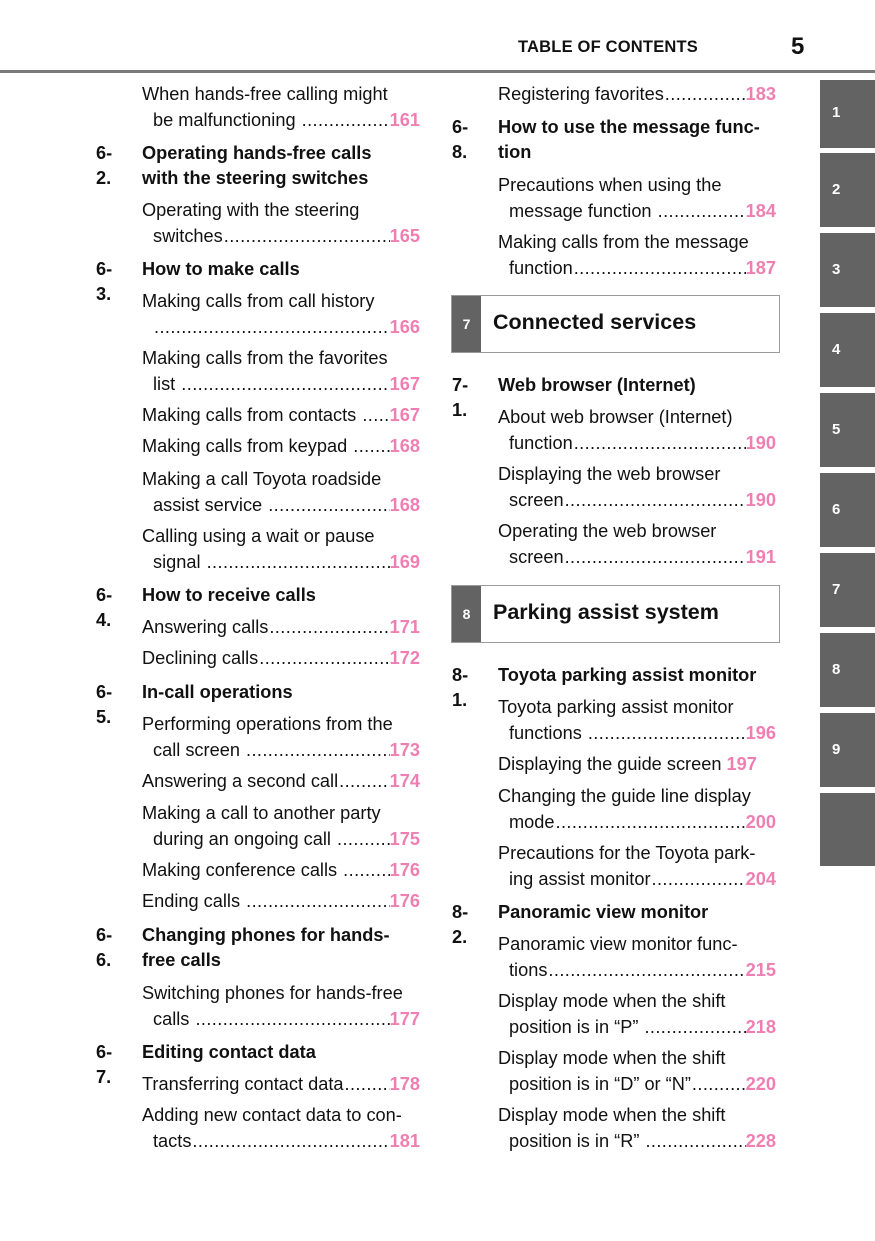 This screenshot has height=1241, width=875. Describe the element at coordinates (608, 47) in the screenshot. I see `header-title: TABLE OF CONTENTS` at that location.